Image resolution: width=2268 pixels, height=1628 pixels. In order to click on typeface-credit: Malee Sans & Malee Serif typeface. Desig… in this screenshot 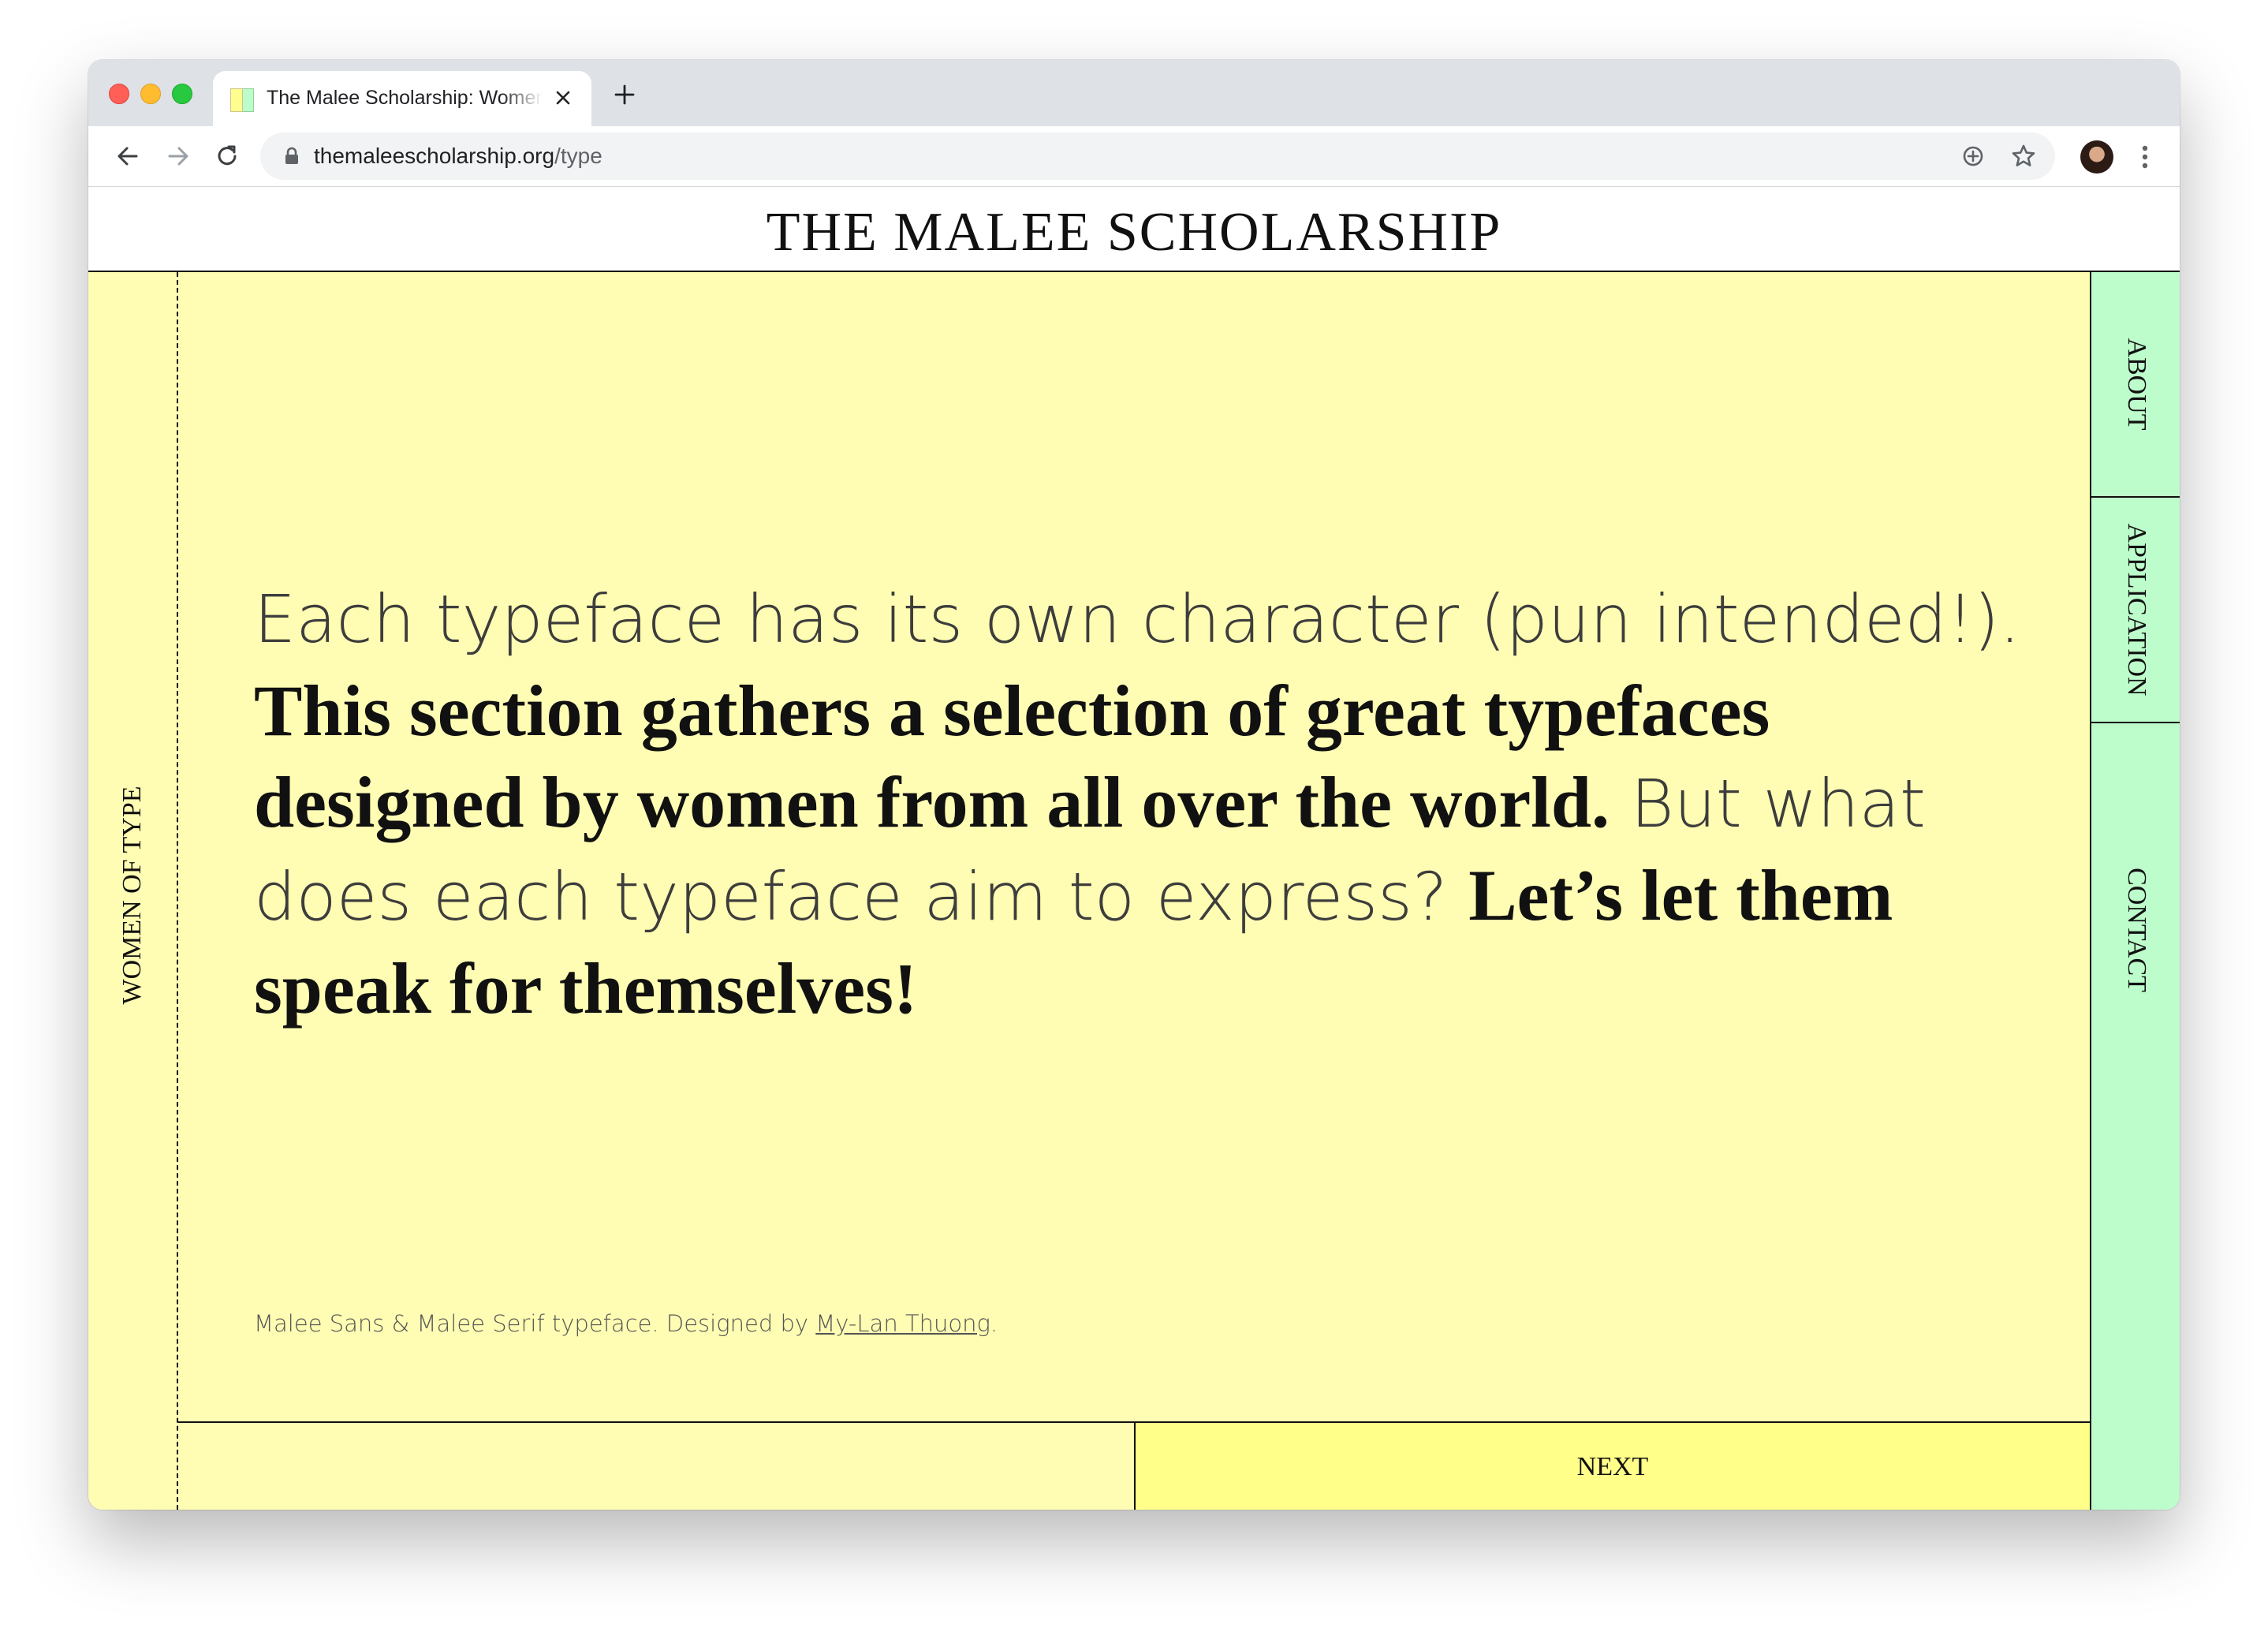, I will do `click(626, 1323)`.